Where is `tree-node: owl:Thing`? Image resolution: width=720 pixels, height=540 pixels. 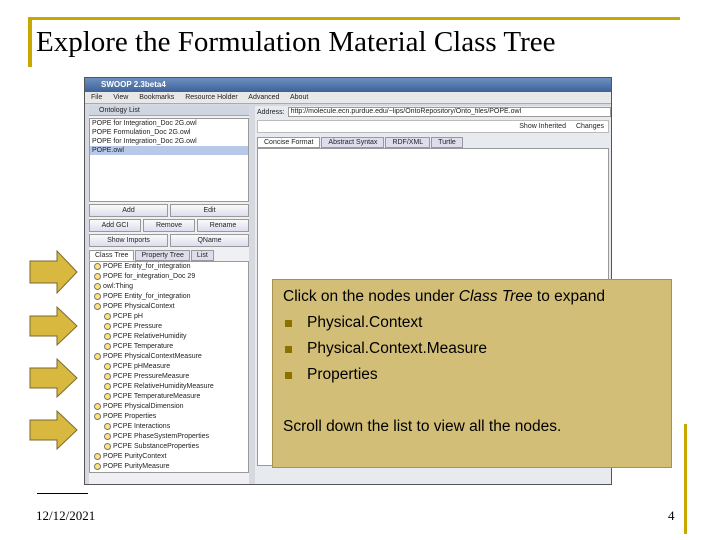
tree-node: owl:Thing is located at coordinates (169, 287).